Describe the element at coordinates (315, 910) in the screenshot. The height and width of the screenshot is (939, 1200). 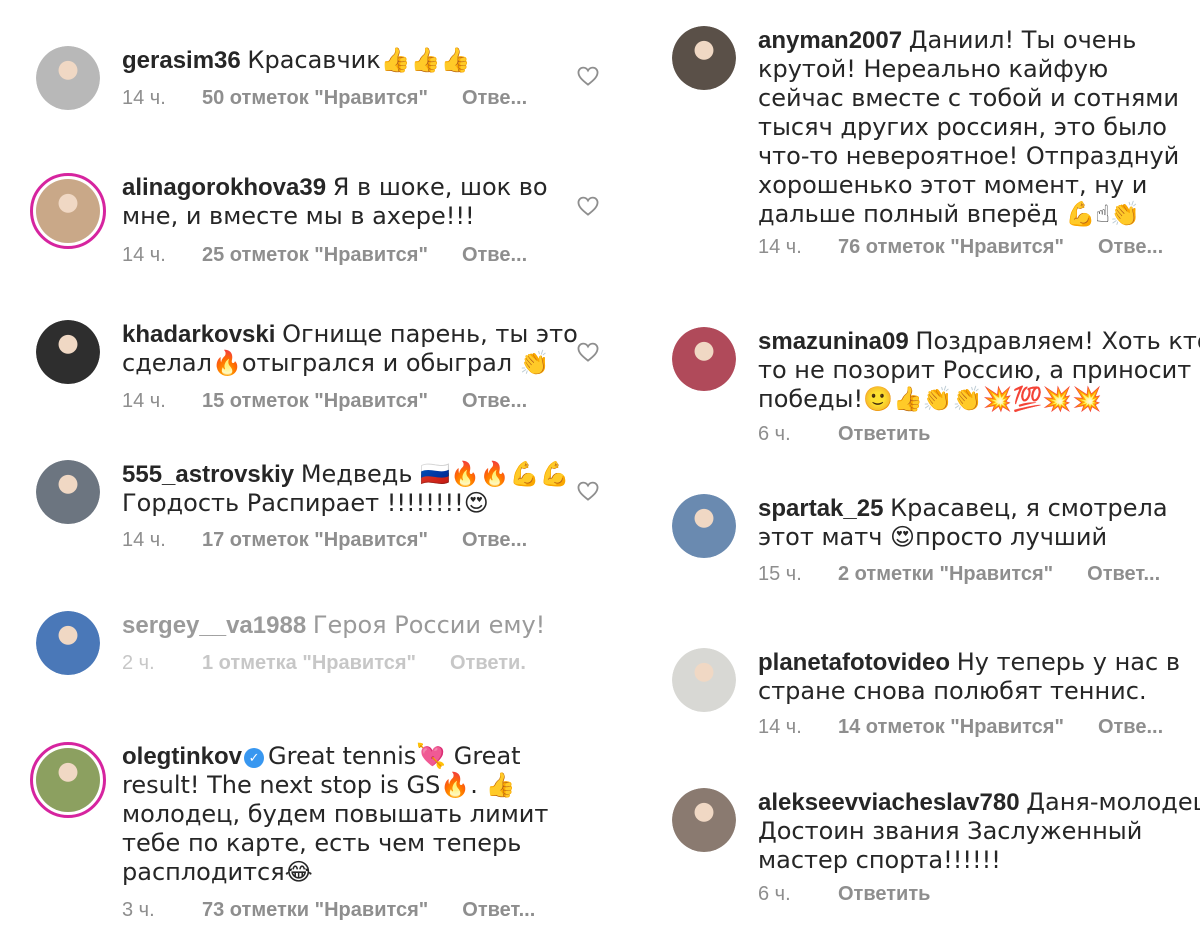
I see `comment-likes: 73 отметки "Нравится"` at that location.